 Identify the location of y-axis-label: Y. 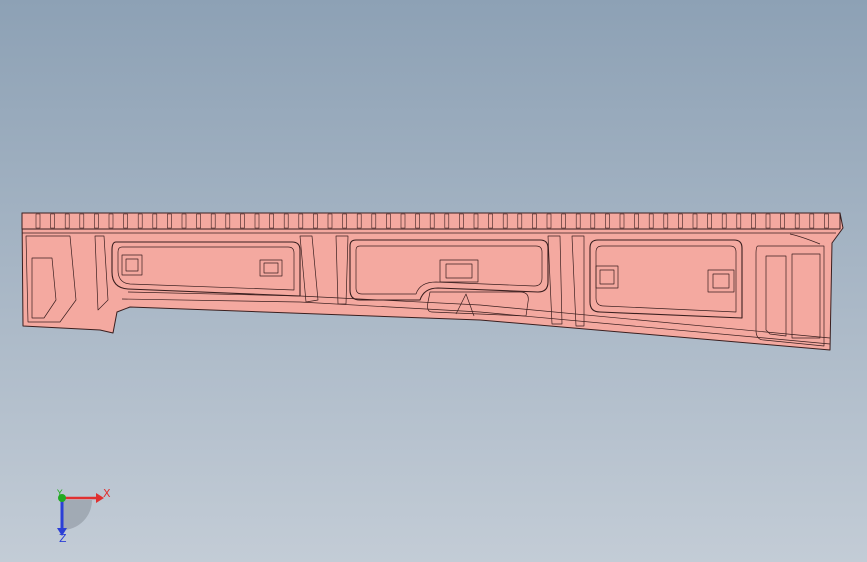
(60, 494).